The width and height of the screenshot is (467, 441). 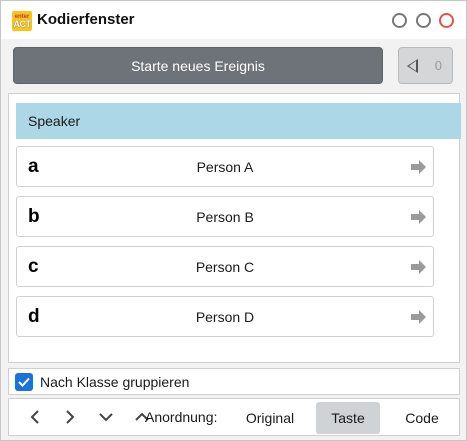 What do you see at coordinates (270, 418) in the screenshot?
I see `sort-option-original: Original` at bounding box center [270, 418].